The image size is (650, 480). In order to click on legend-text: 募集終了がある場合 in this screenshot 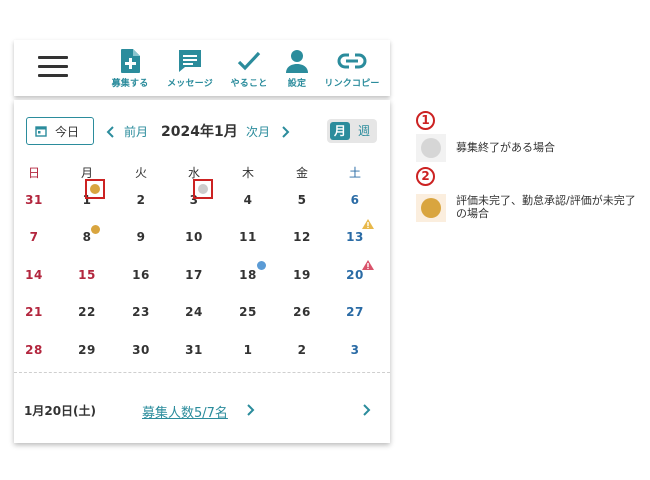, I will do `click(505, 147)`.